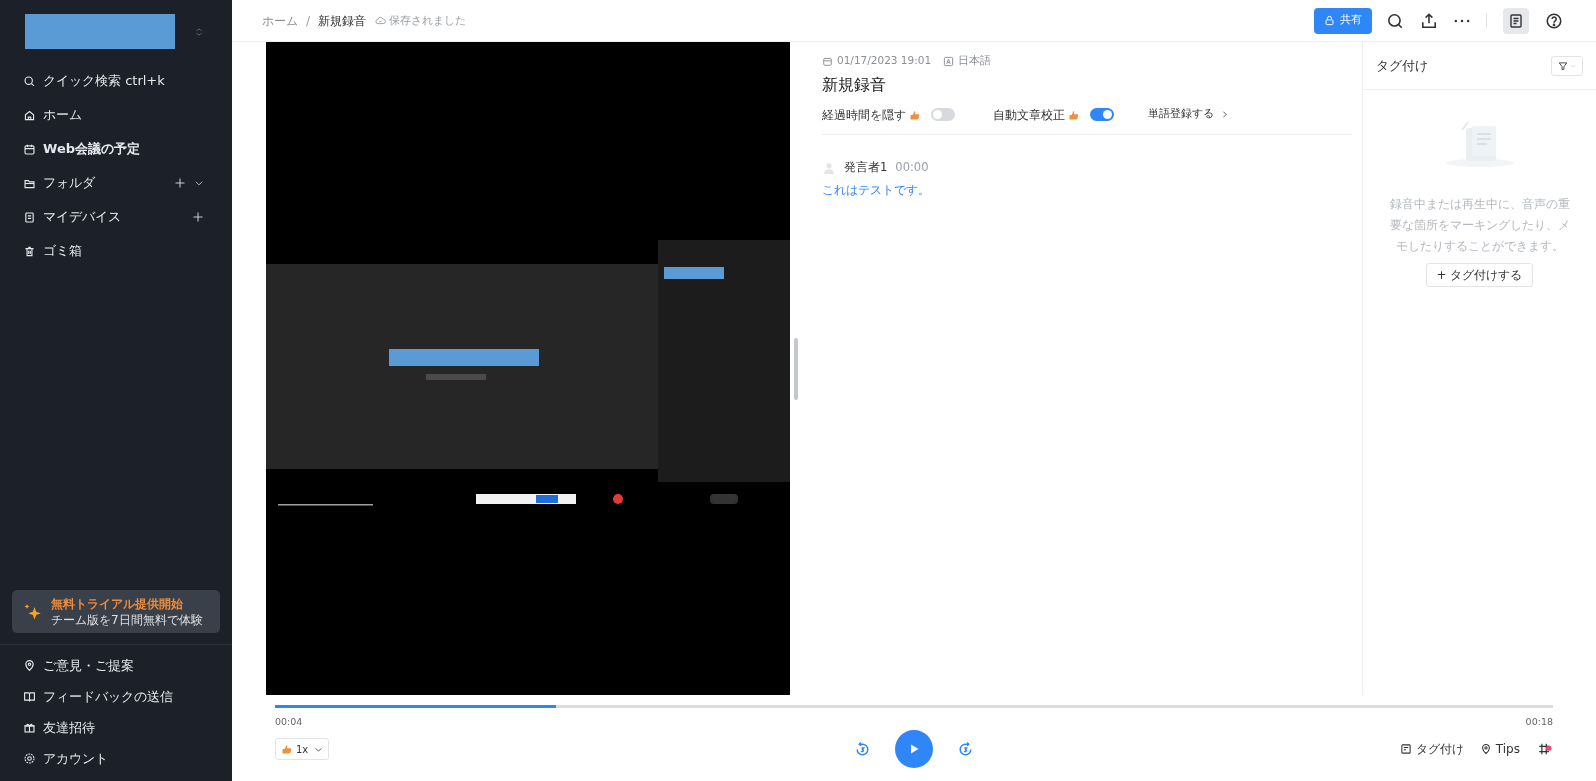 This screenshot has height=781, width=1596. What do you see at coordinates (29, 251) in the screenshot?
I see `trash-icon` at bounding box center [29, 251].